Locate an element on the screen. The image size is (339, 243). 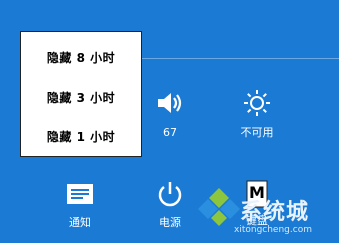
snooze-8-hours-item: 隐藏 8 小时 is located at coordinates (81, 57).